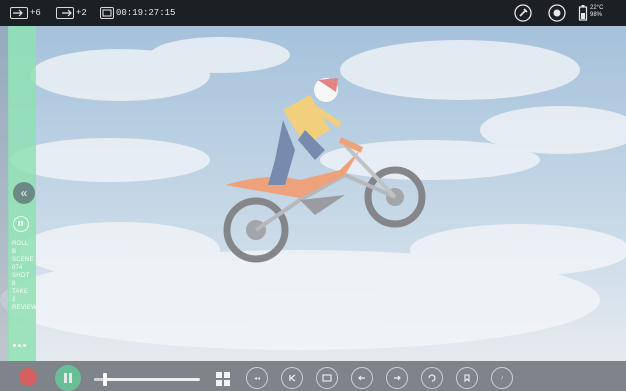  I want to click on output-label: +2, so click(81, 13).